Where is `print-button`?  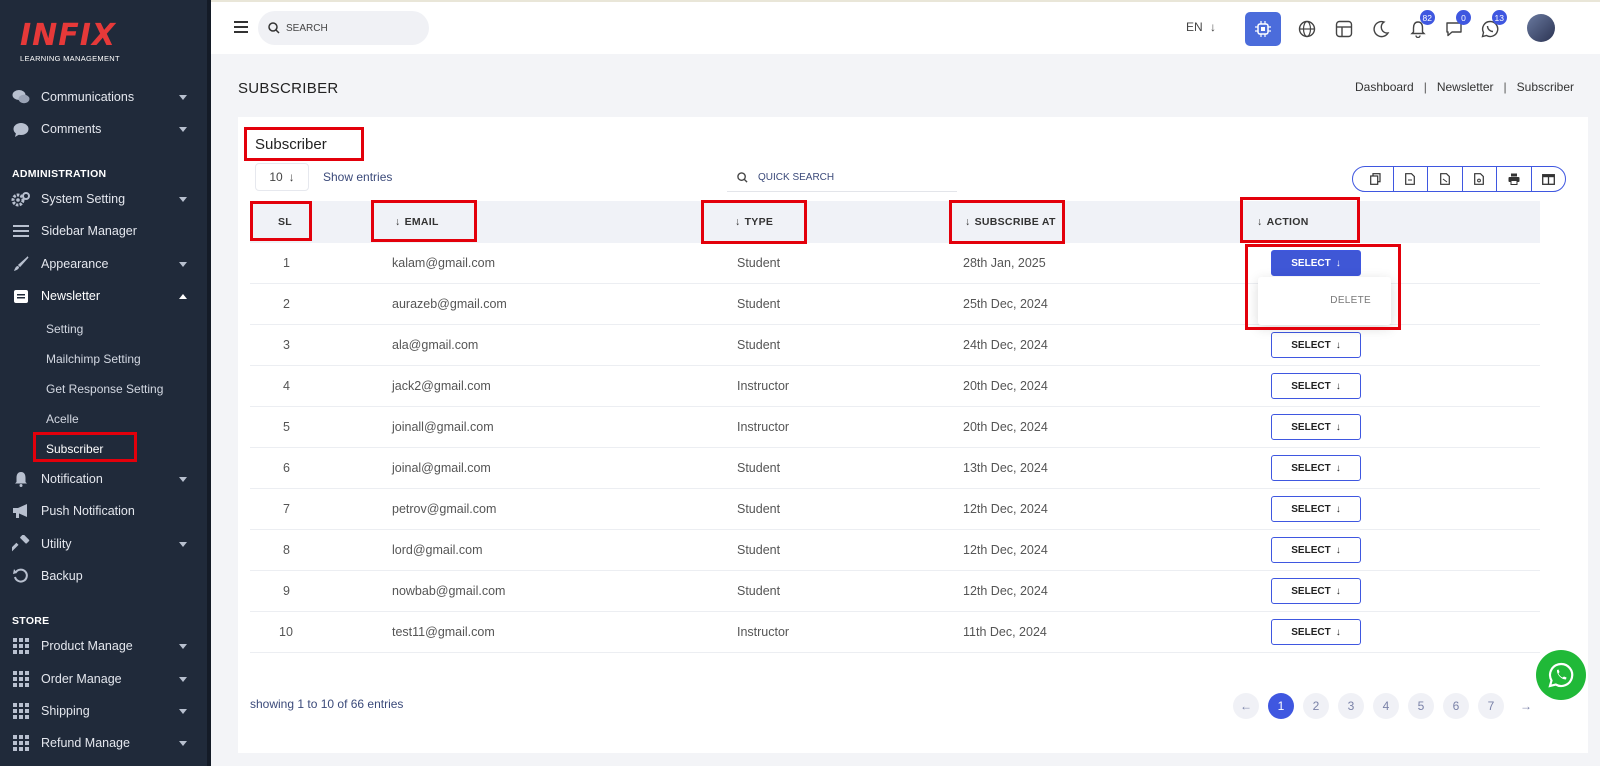
print-button is located at coordinates (1514, 179).